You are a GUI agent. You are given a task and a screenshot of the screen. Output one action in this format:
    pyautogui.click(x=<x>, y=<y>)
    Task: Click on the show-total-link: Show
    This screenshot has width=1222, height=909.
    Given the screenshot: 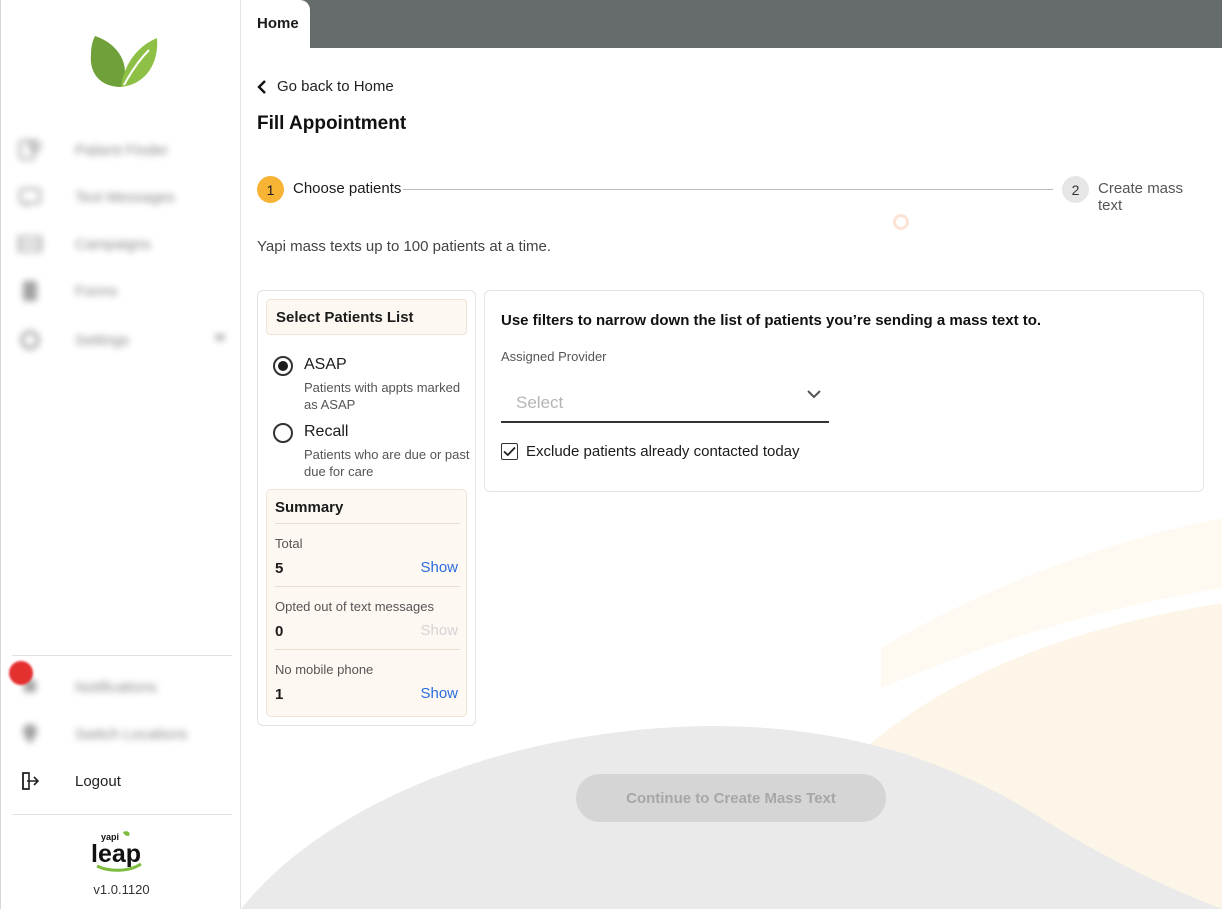 What is the action you would take?
    pyautogui.click(x=439, y=567)
    